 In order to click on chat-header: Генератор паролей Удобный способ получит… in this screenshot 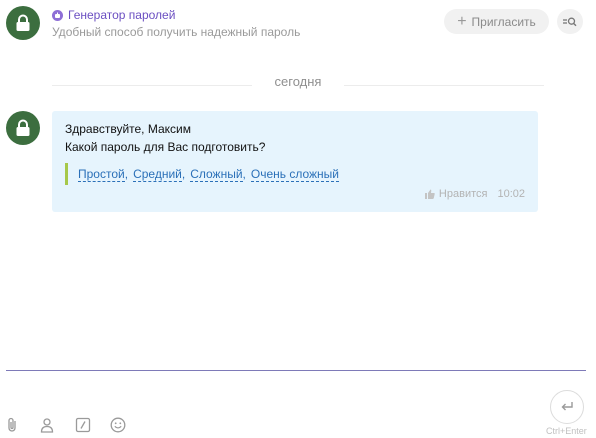, I will do `click(298, 25)`.